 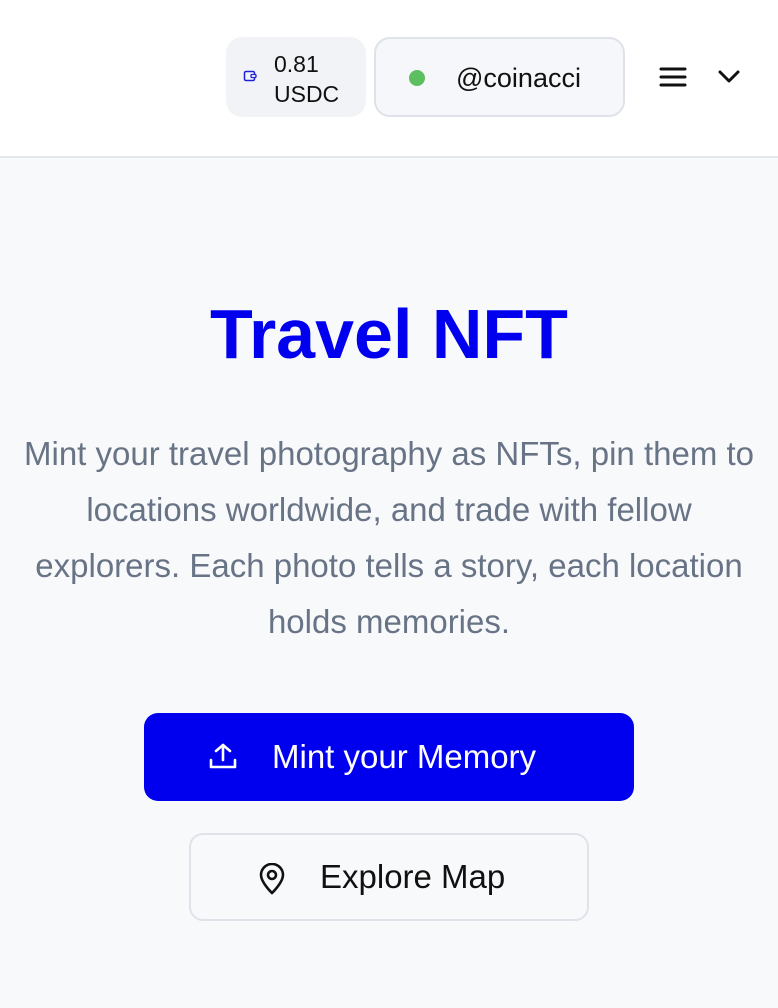 I want to click on online-status-dot, so click(x=417, y=78).